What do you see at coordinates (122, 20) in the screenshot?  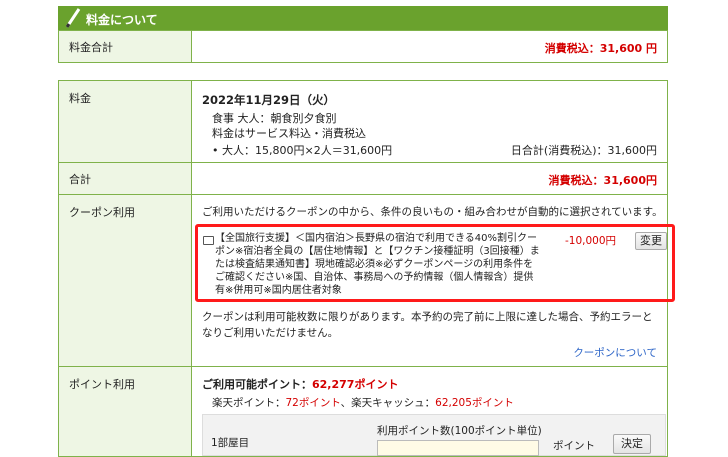 I see `section-title: 料金について` at bounding box center [122, 20].